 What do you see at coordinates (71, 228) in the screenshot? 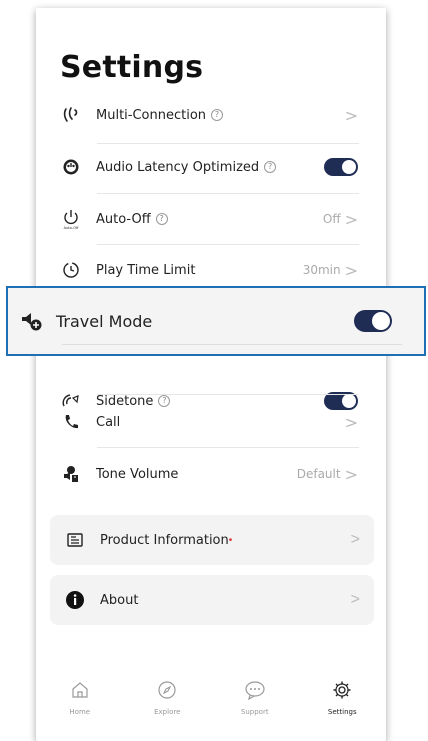
I see `auto-off-icon-caption: Auto-Off` at bounding box center [71, 228].